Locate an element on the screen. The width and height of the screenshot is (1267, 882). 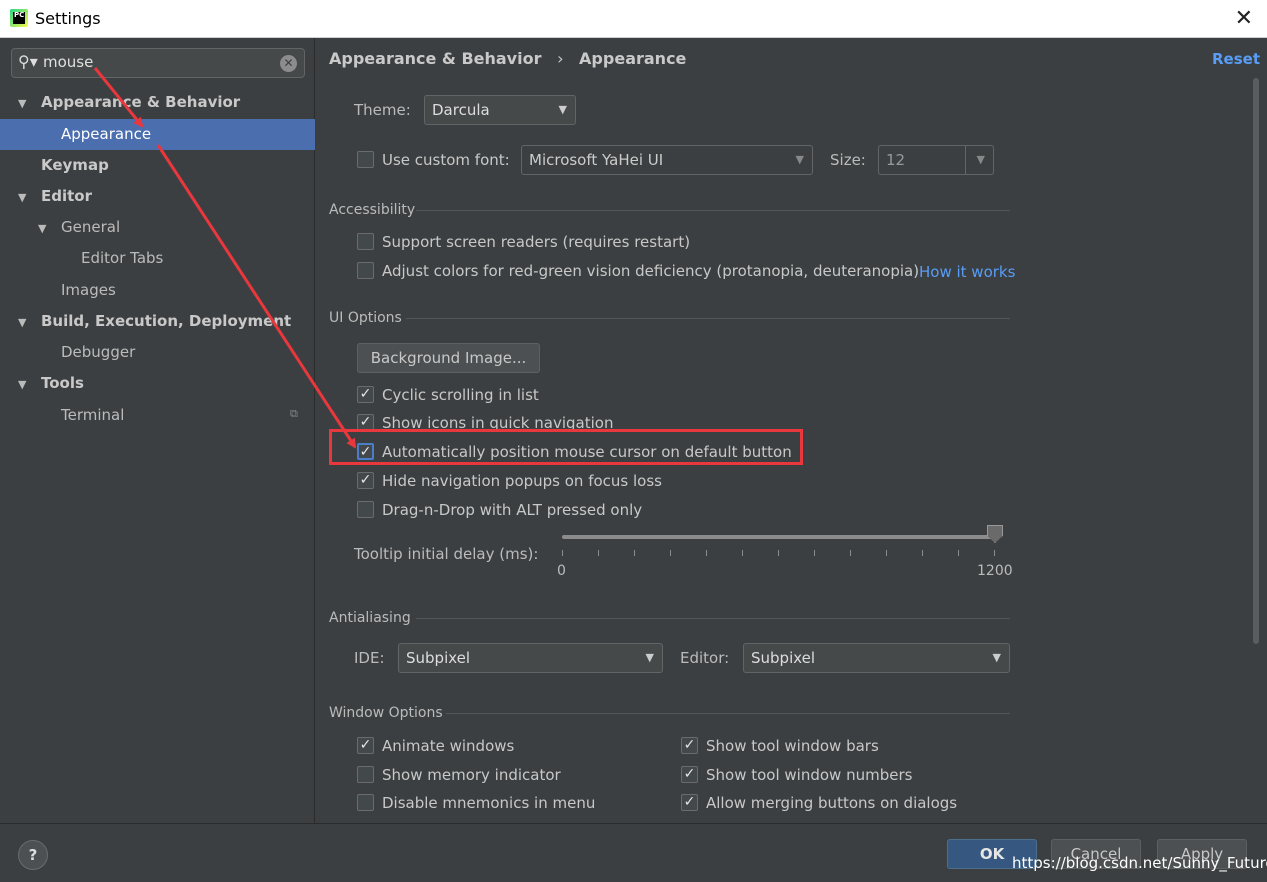
search-icon: ⚲▾ is located at coordinates (28, 61).